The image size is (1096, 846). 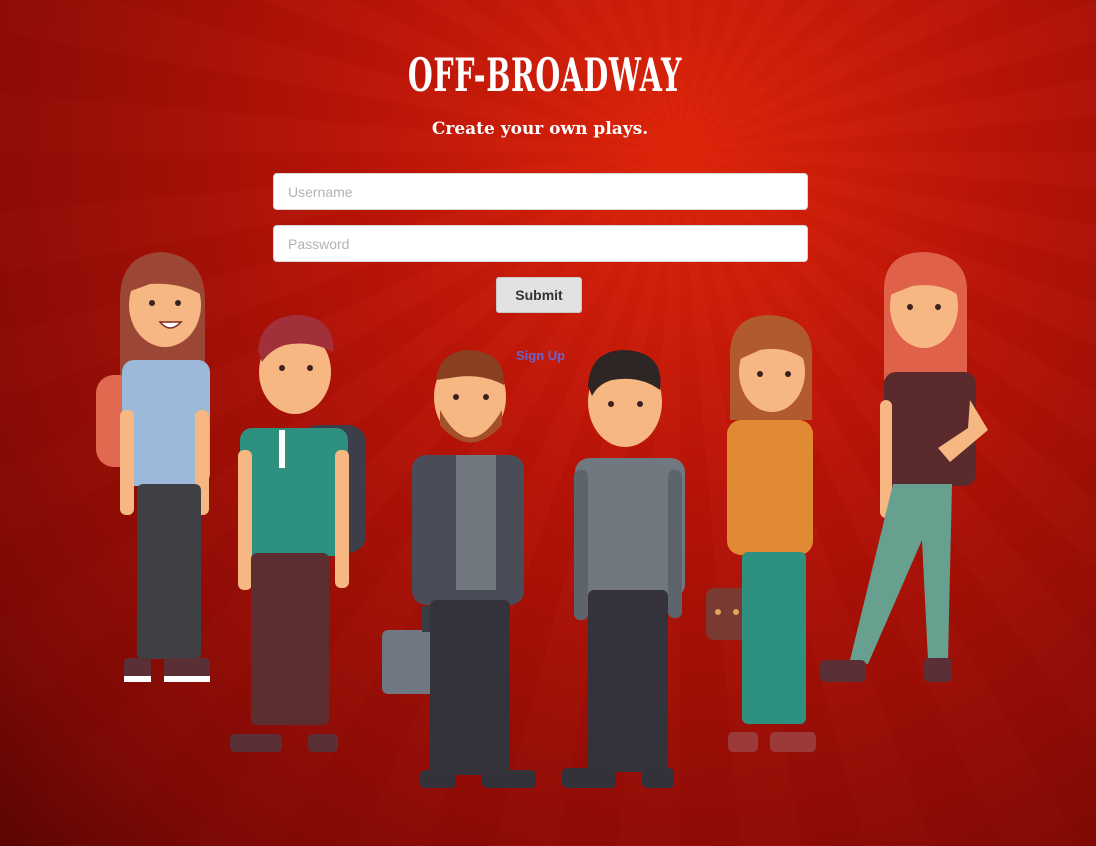 What do you see at coordinates (539, 295) in the screenshot?
I see `submit-button: Submit` at bounding box center [539, 295].